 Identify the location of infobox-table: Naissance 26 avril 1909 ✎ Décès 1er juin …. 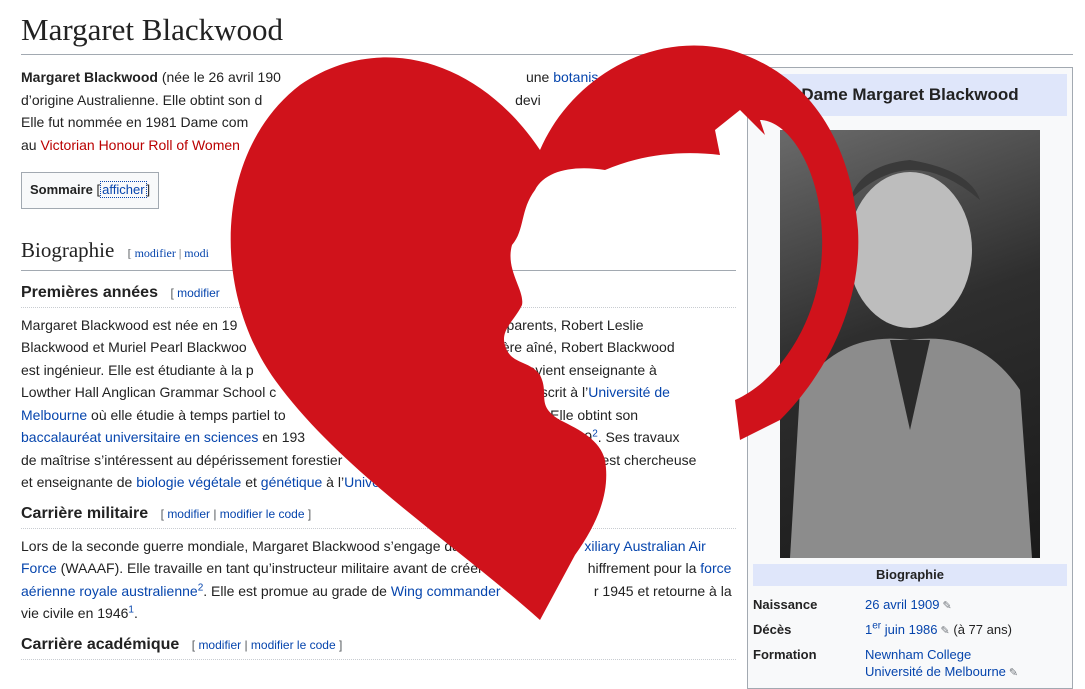
(910, 639).